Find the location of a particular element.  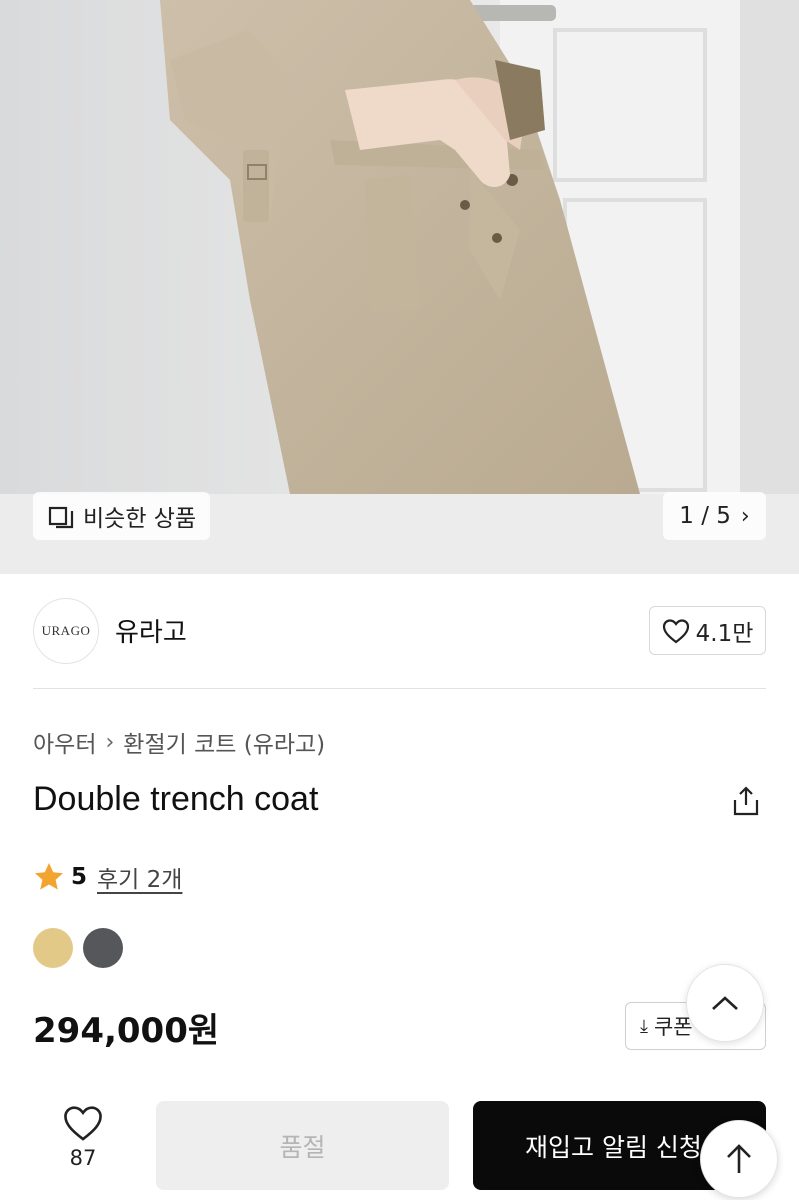

product-title: Double trench coat is located at coordinates (176, 799).